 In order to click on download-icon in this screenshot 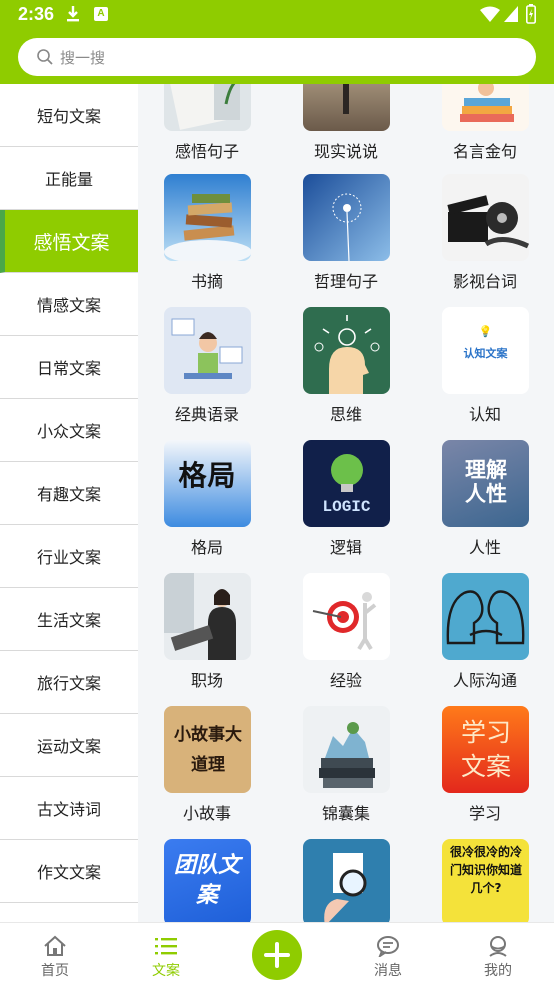, I will do `click(73, 14)`.